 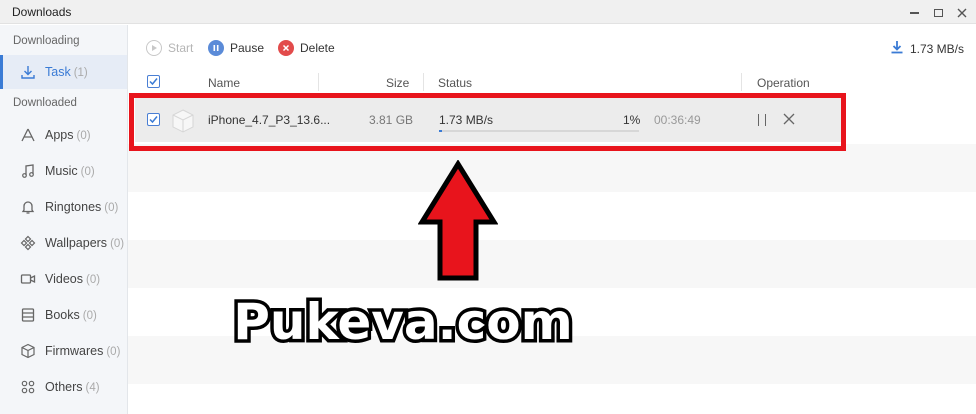 I want to click on cube-icon, so click(x=28, y=351).